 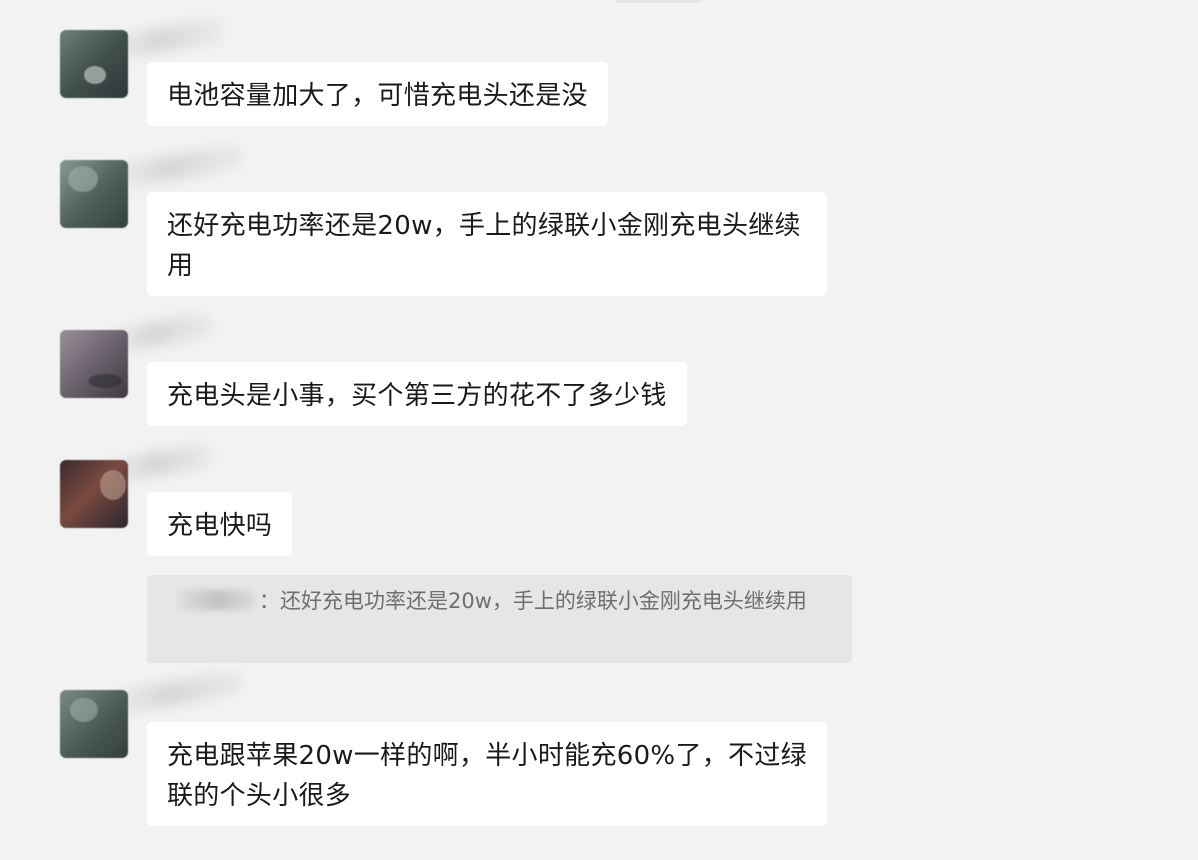 I want to click on message-bubble: 充电跟苹果20w一样的啊，半小时能充60%了，不过绿联的个头小很多, so click(x=487, y=774).